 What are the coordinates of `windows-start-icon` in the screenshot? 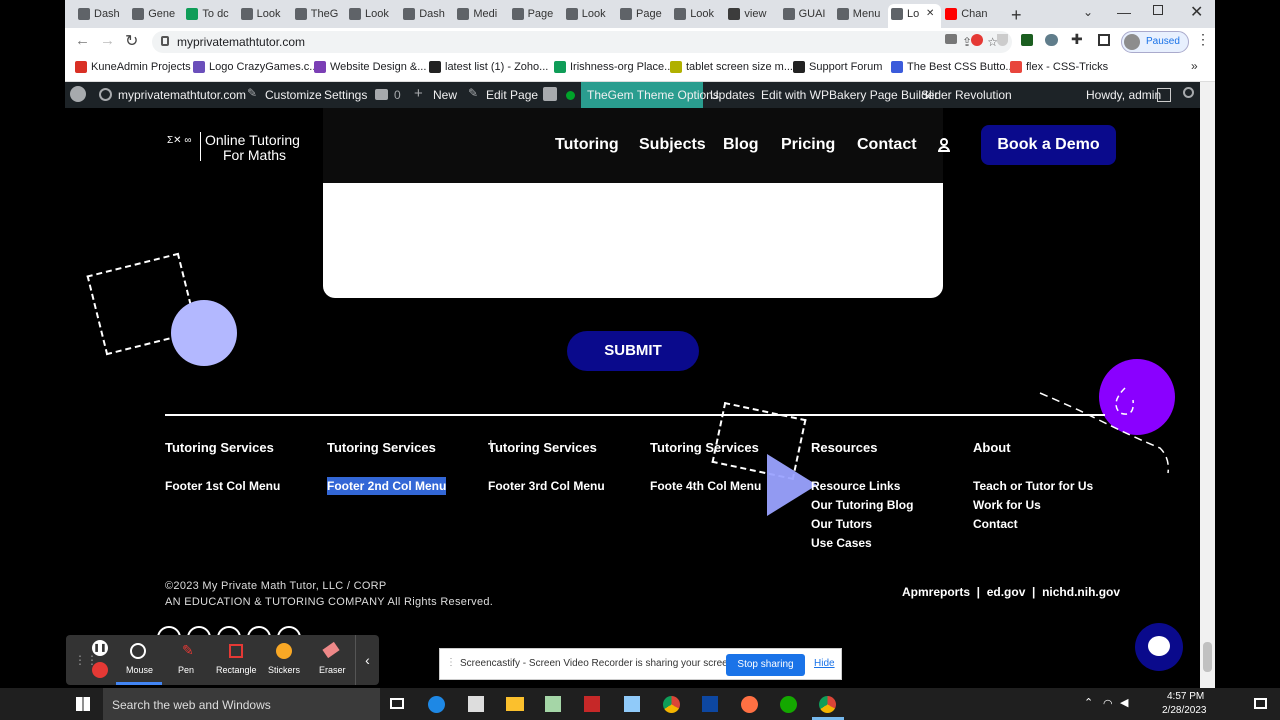 It's located at (83, 704).